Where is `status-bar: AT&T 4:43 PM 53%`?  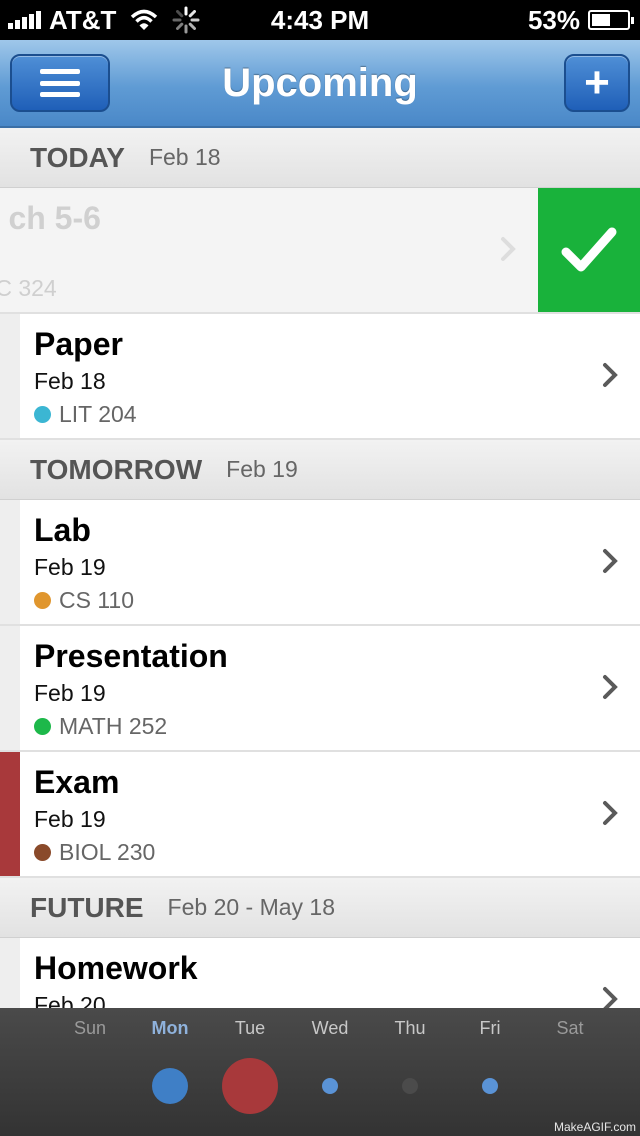
status-bar: AT&T 4:43 PM 53% is located at coordinates (320, 20).